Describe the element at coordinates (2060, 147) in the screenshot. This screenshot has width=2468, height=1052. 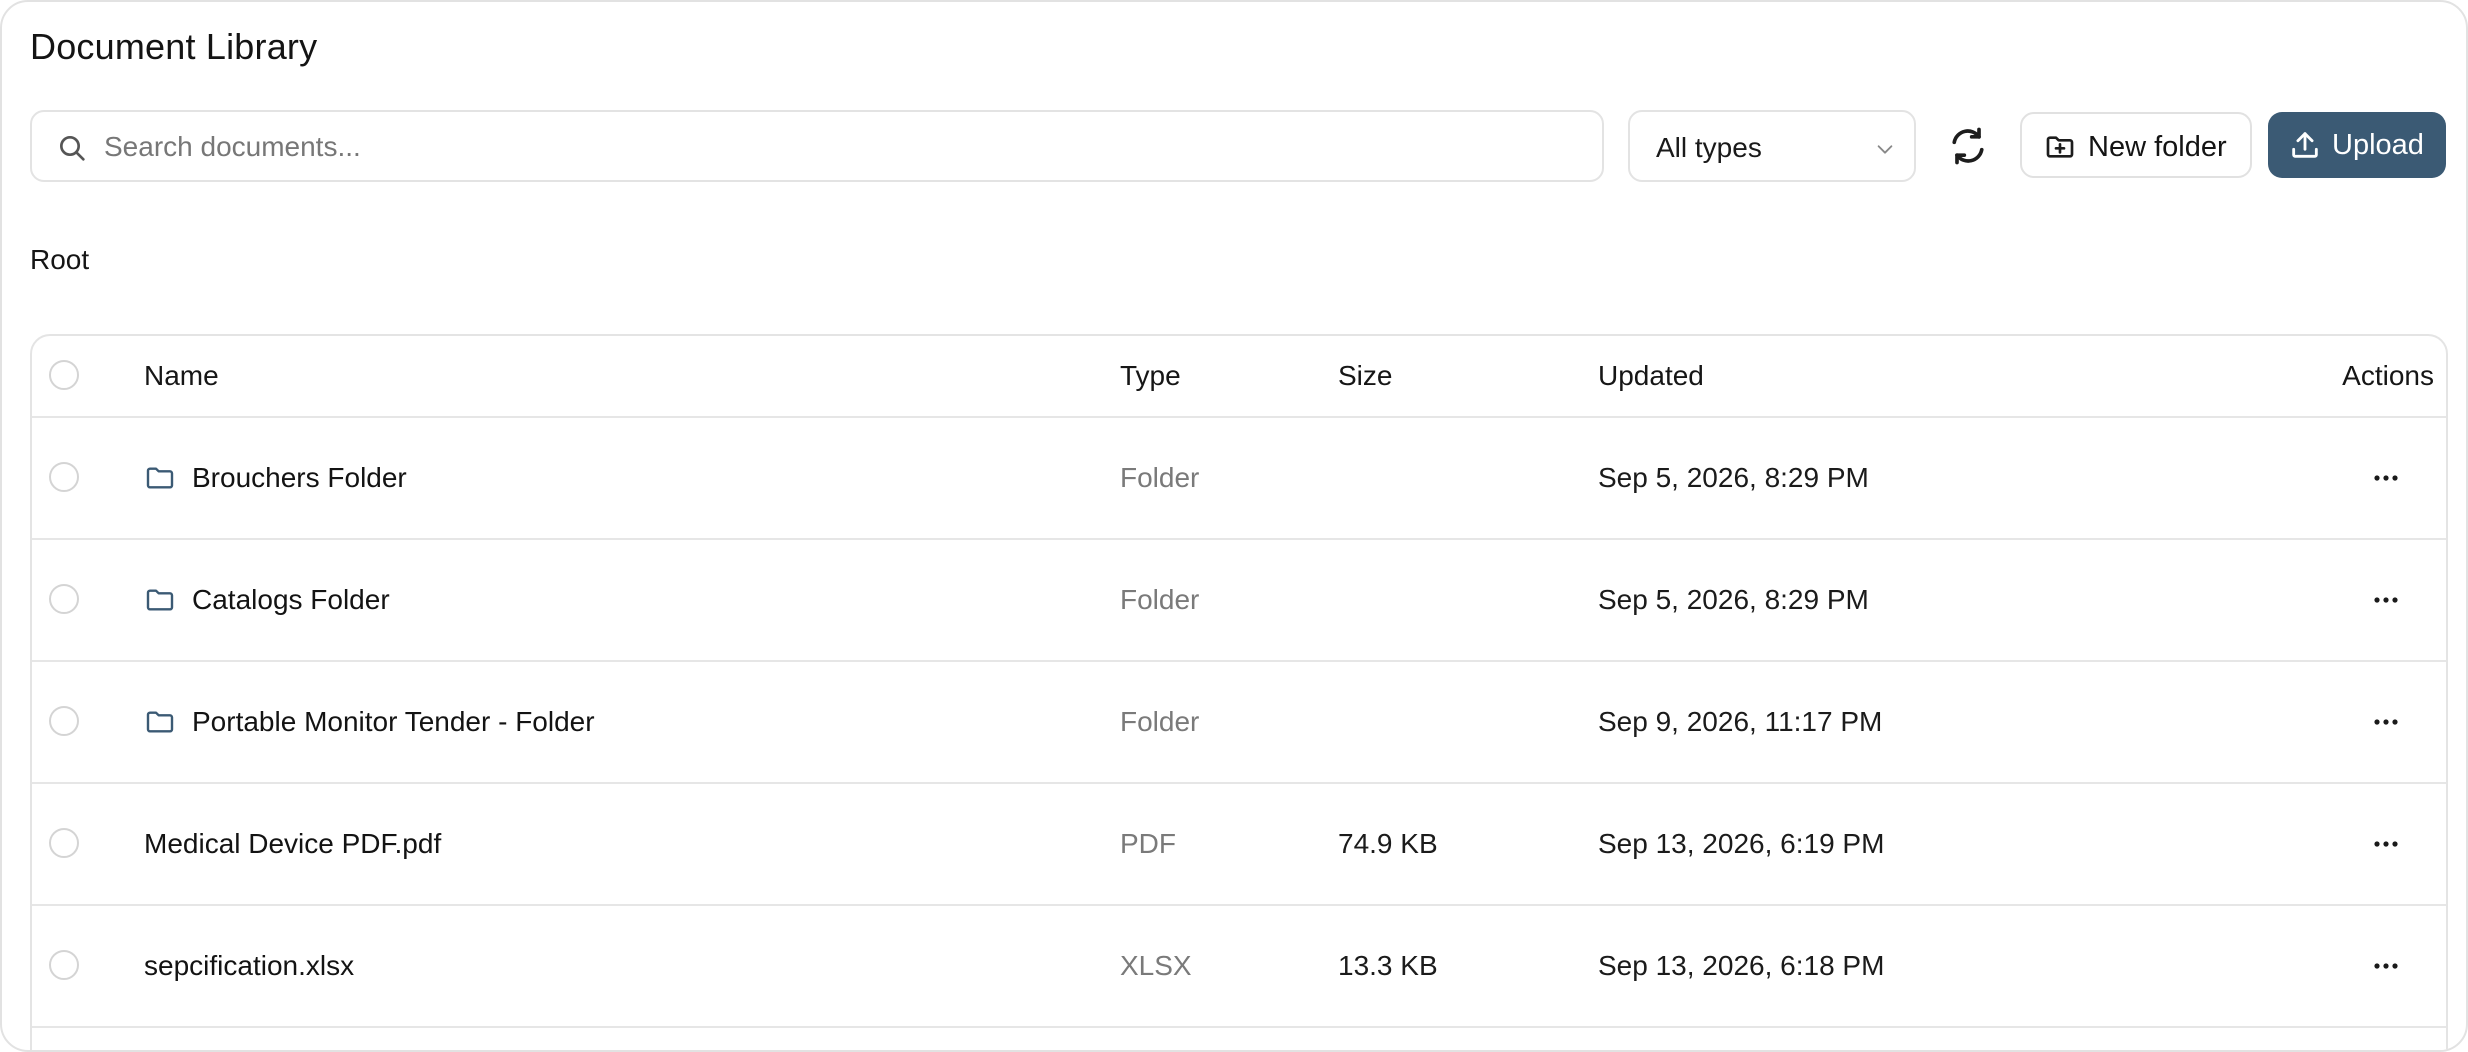
I see `folder-plus-icon` at that location.